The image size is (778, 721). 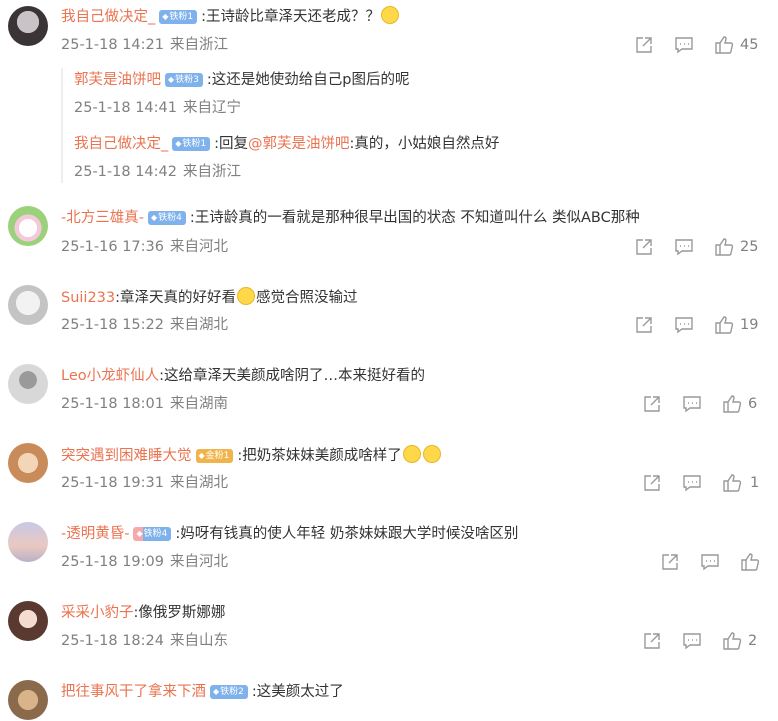 What do you see at coordinates (749, 325) in the screenshot?
I see `like-count: 19` at bounding box center [749, 325].